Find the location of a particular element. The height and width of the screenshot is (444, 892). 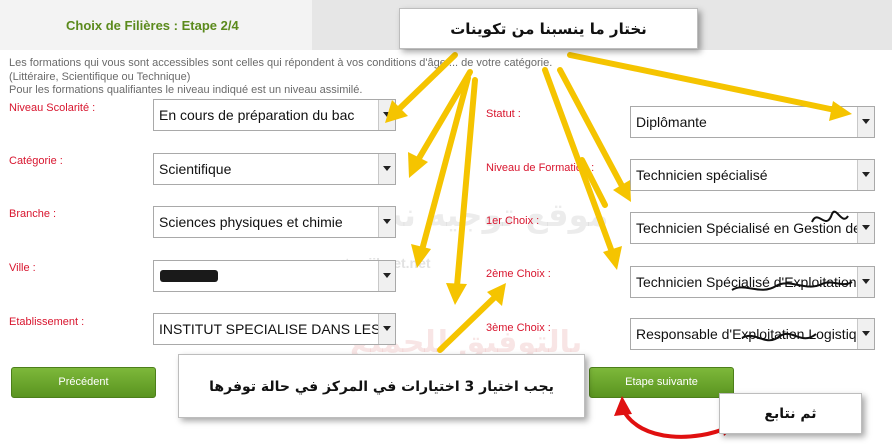

select-etablissement: INSTITUT SPECIALISE DANS LES is located at coordinates (274, 329).